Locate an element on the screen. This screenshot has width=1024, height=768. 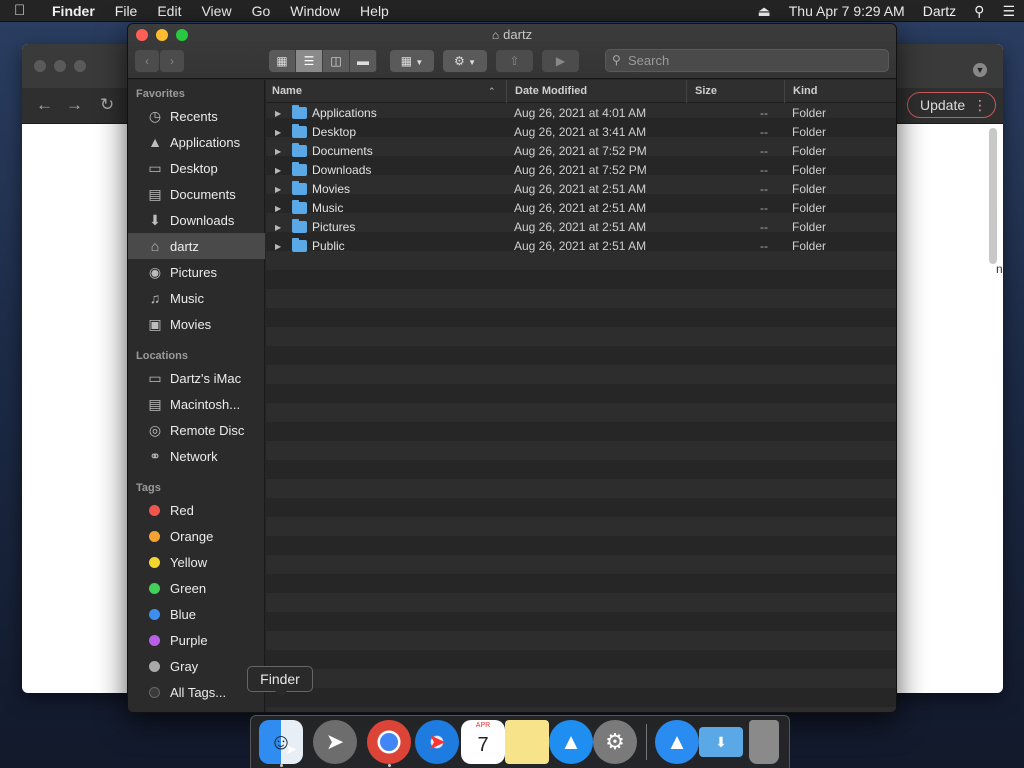
sidebar-item-pictures: ◉ Pictures is located at coordinates (196, 272).